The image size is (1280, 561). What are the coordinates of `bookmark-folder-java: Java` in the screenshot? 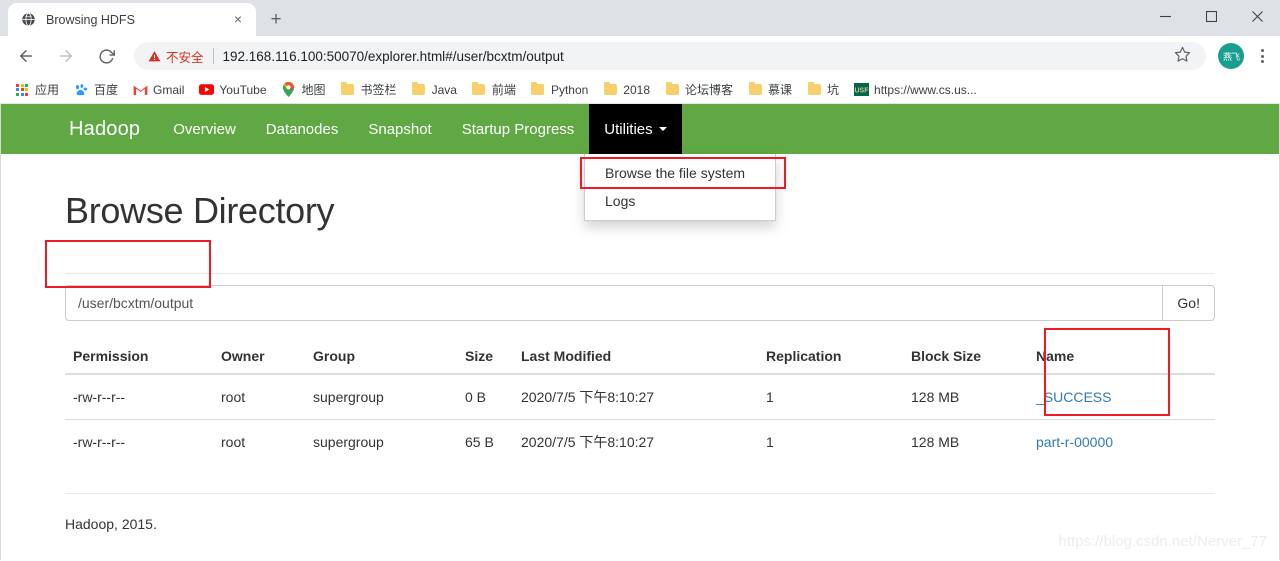 It's located at (434, 90).